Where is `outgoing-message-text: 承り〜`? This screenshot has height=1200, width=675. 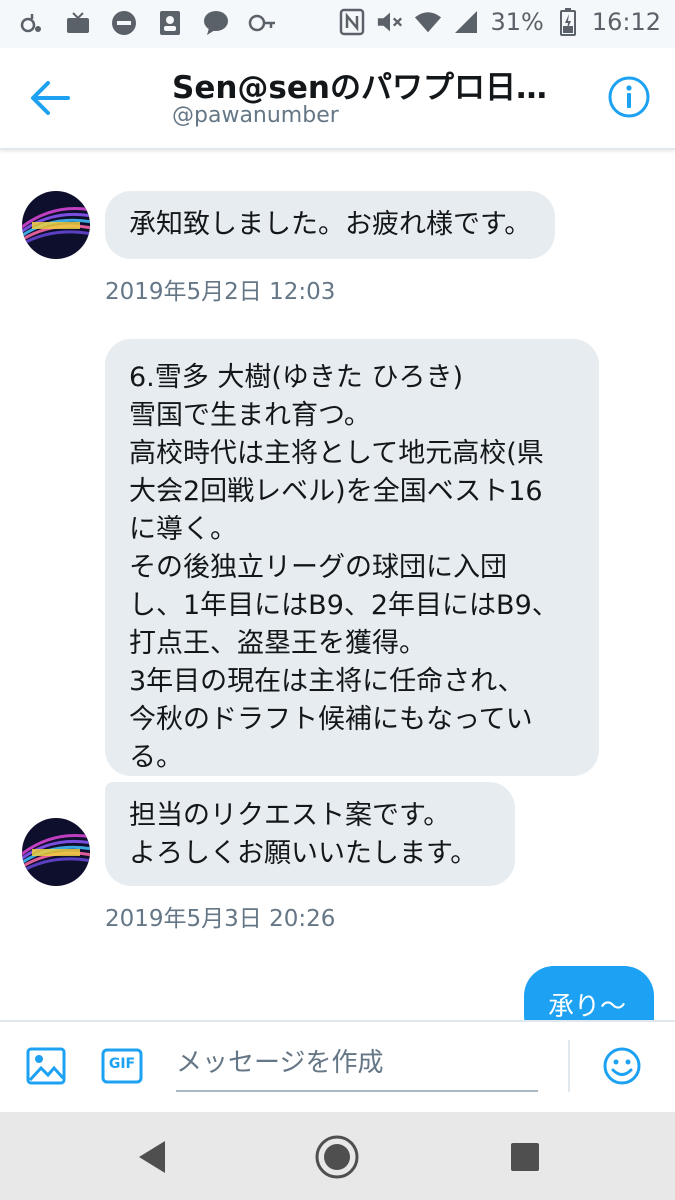
outgoing-message-text: 承り〜 is located at coordinates (587, 1007).